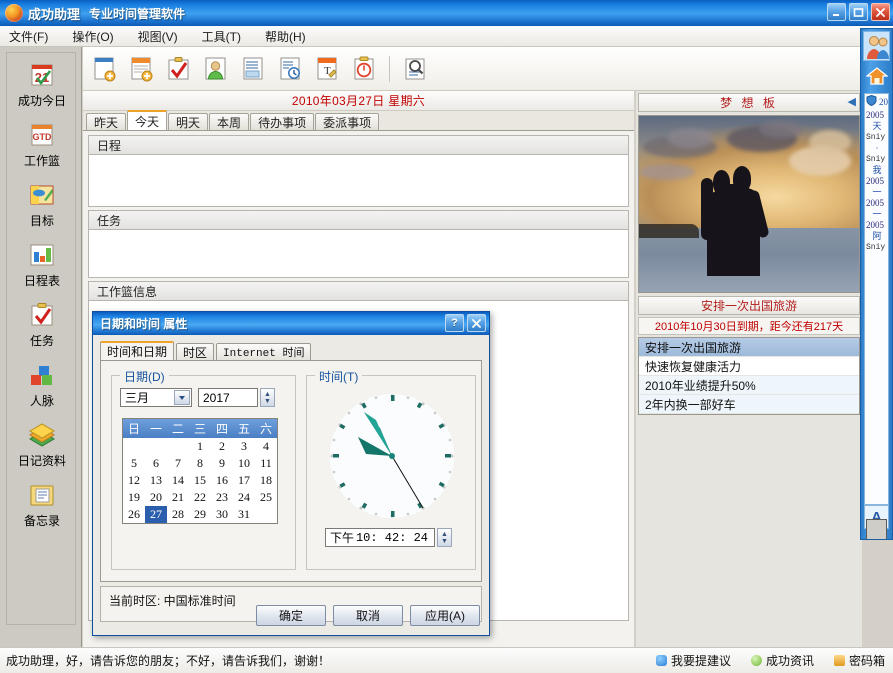  What do you see at coordinates (178, 514) in the screenshot?
I see `calendar-day: 28` at bounding box center [178, 514].